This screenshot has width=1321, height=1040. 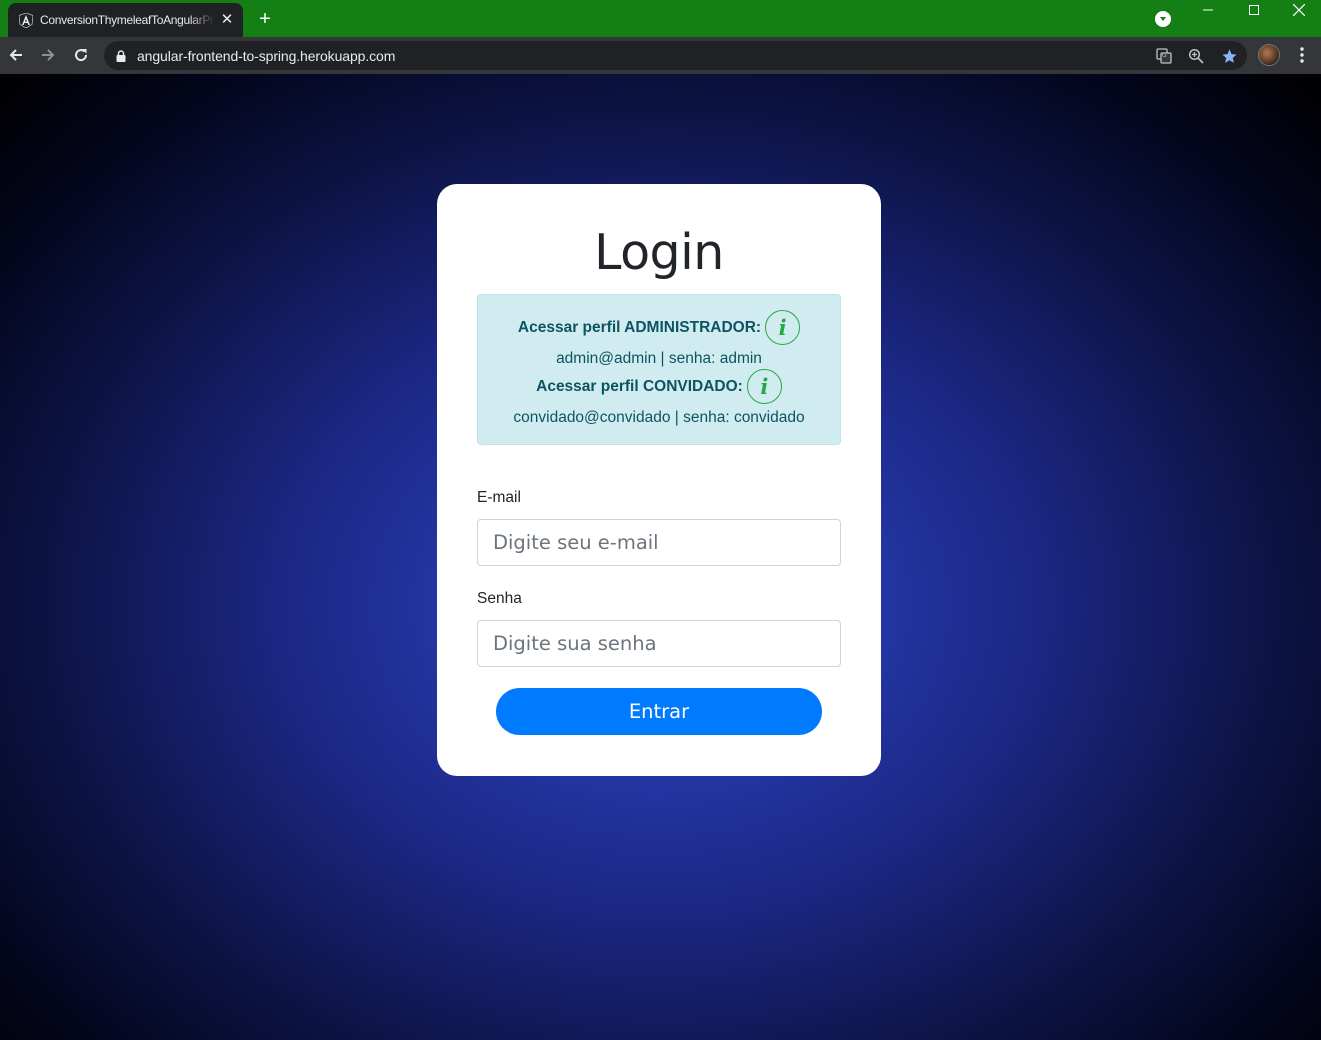 What do you see at coordinates (1229, 56) in the screenshot?
I see `bookmark-star-icon` at bounding box center [1229, 56].